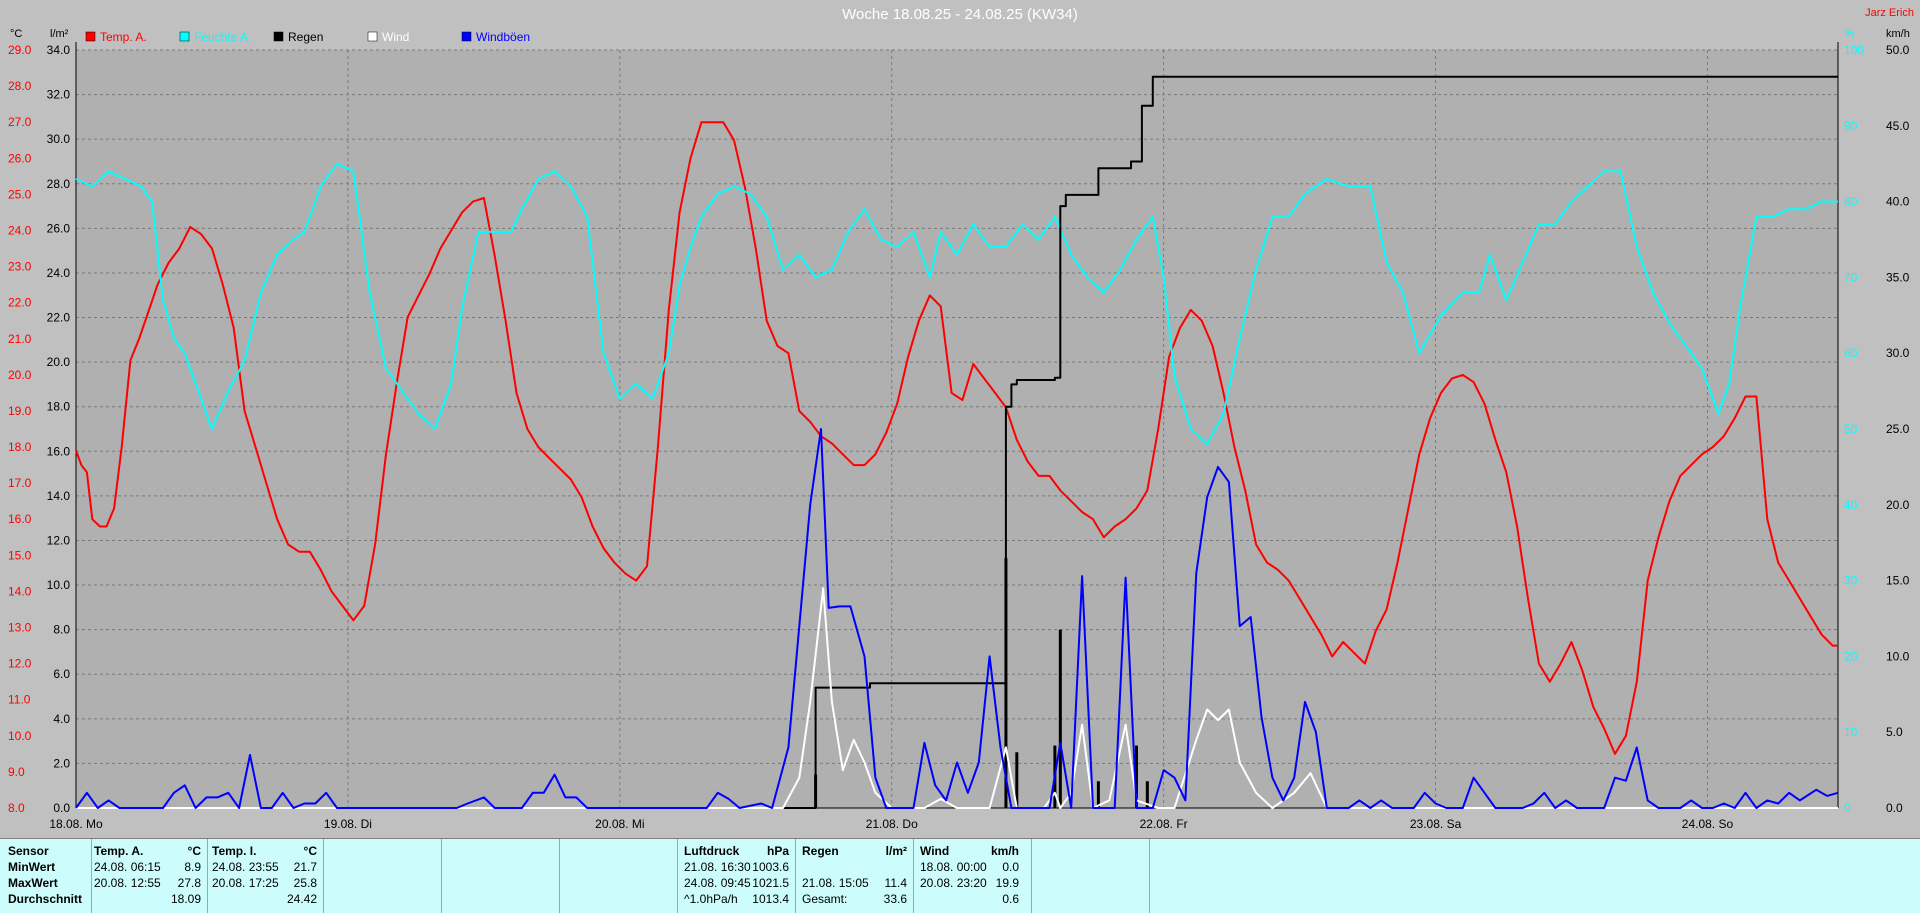 This screenshot has height=913, width=1920. What do you see at coordinates (59, 34) in the screenshot?
I see `left-inner-unit: l/m²` at bounding box center [59, 34].